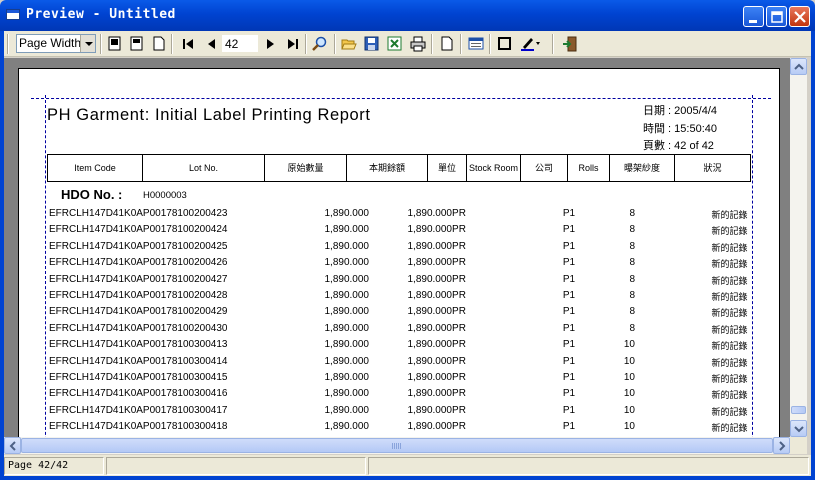 Image resolution: width=815 pixels, height=480 pixels. Describe the element at coordinates (799, 16) in the screenshot. I see `close-button` at that location.